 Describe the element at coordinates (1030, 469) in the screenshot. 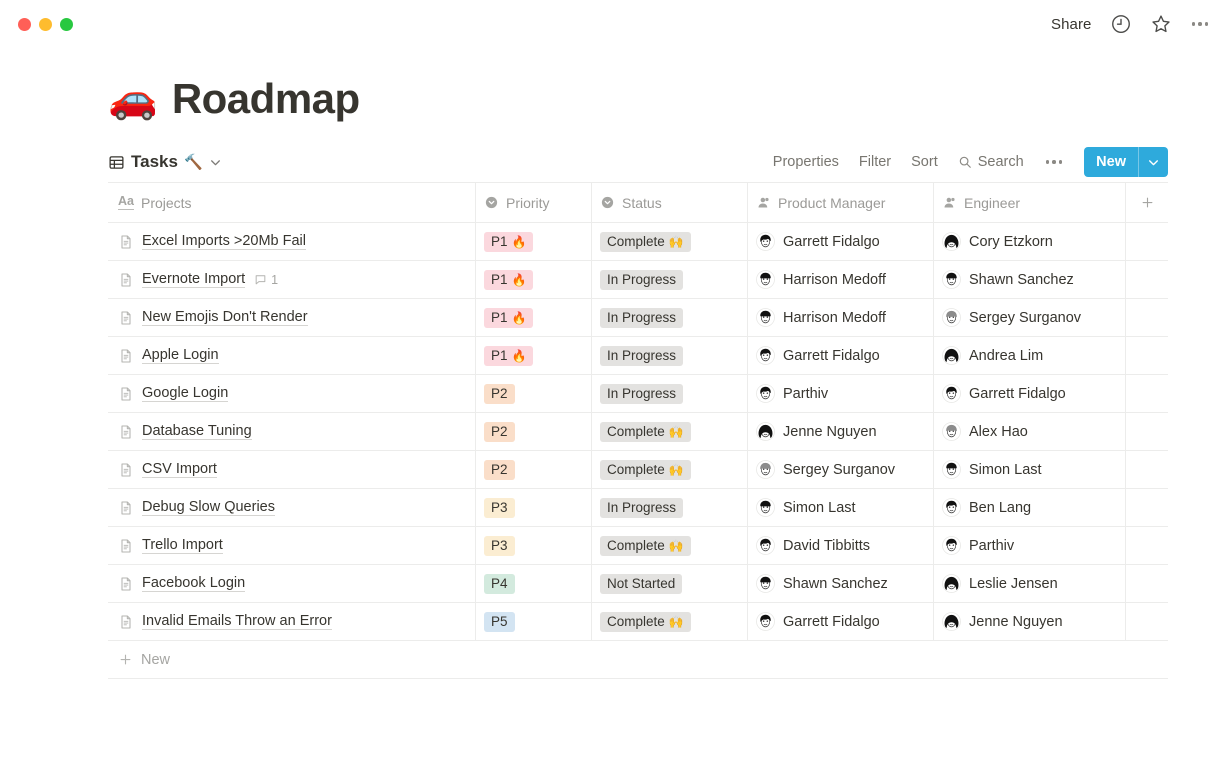

I see `cell-engineer: Simon Last` at that location.